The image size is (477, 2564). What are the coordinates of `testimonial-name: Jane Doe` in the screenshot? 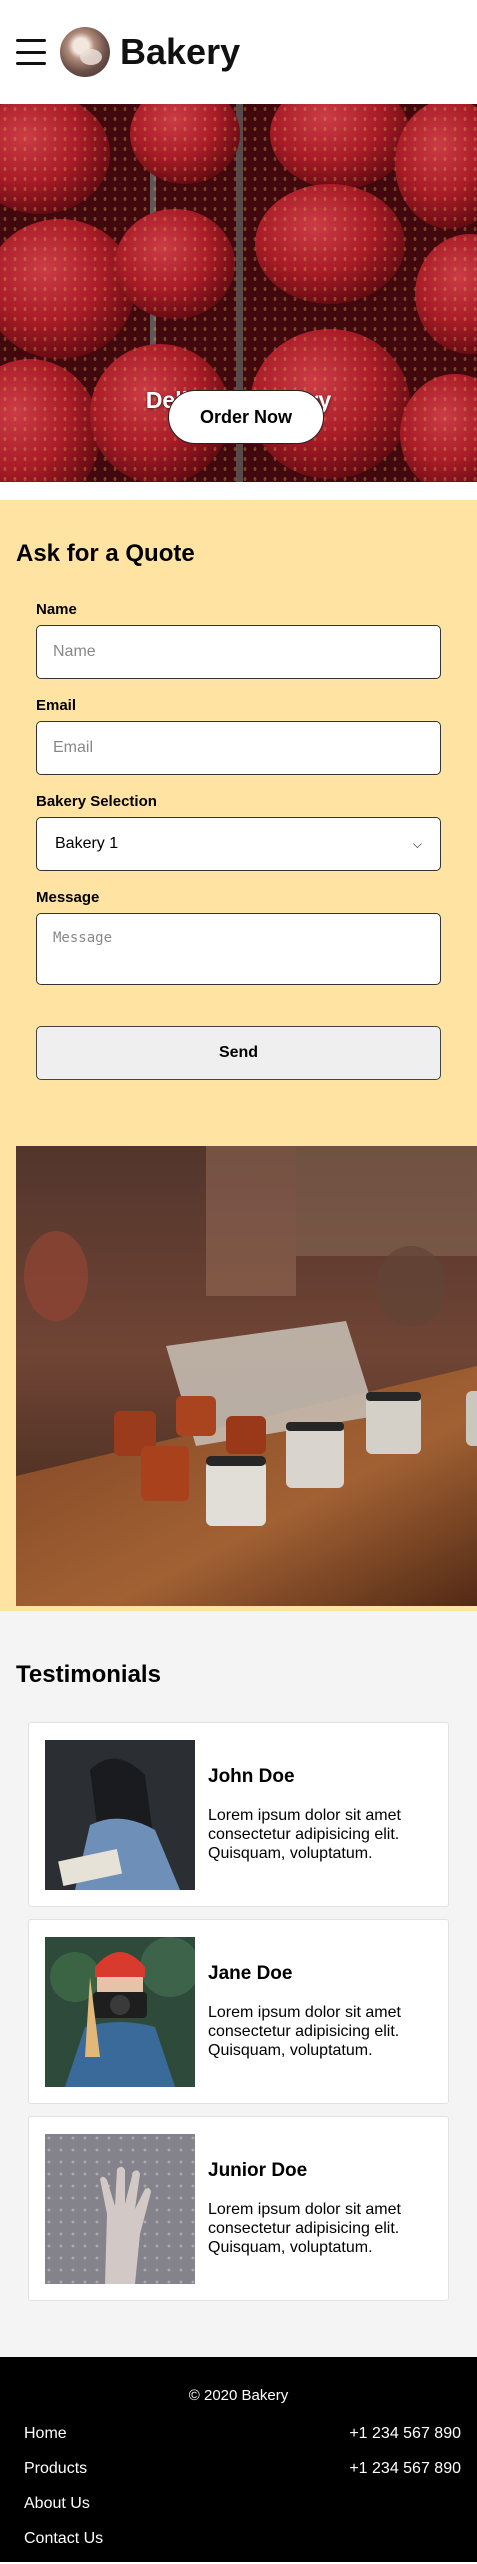 It's located at (250, 1973).